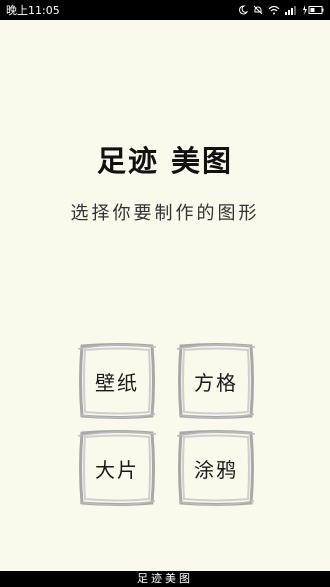  I want to click on graffiti-label: 涂鸦, so click(216, 469).